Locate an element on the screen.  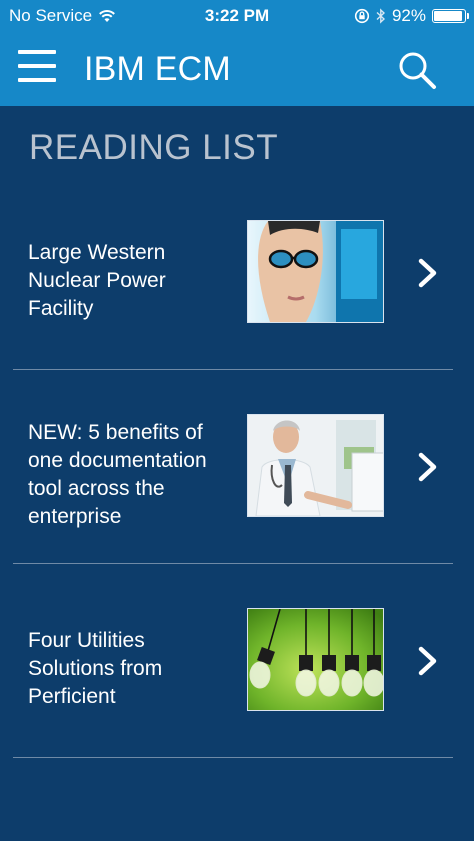
battery-fill is located at coordinates (448, 16).